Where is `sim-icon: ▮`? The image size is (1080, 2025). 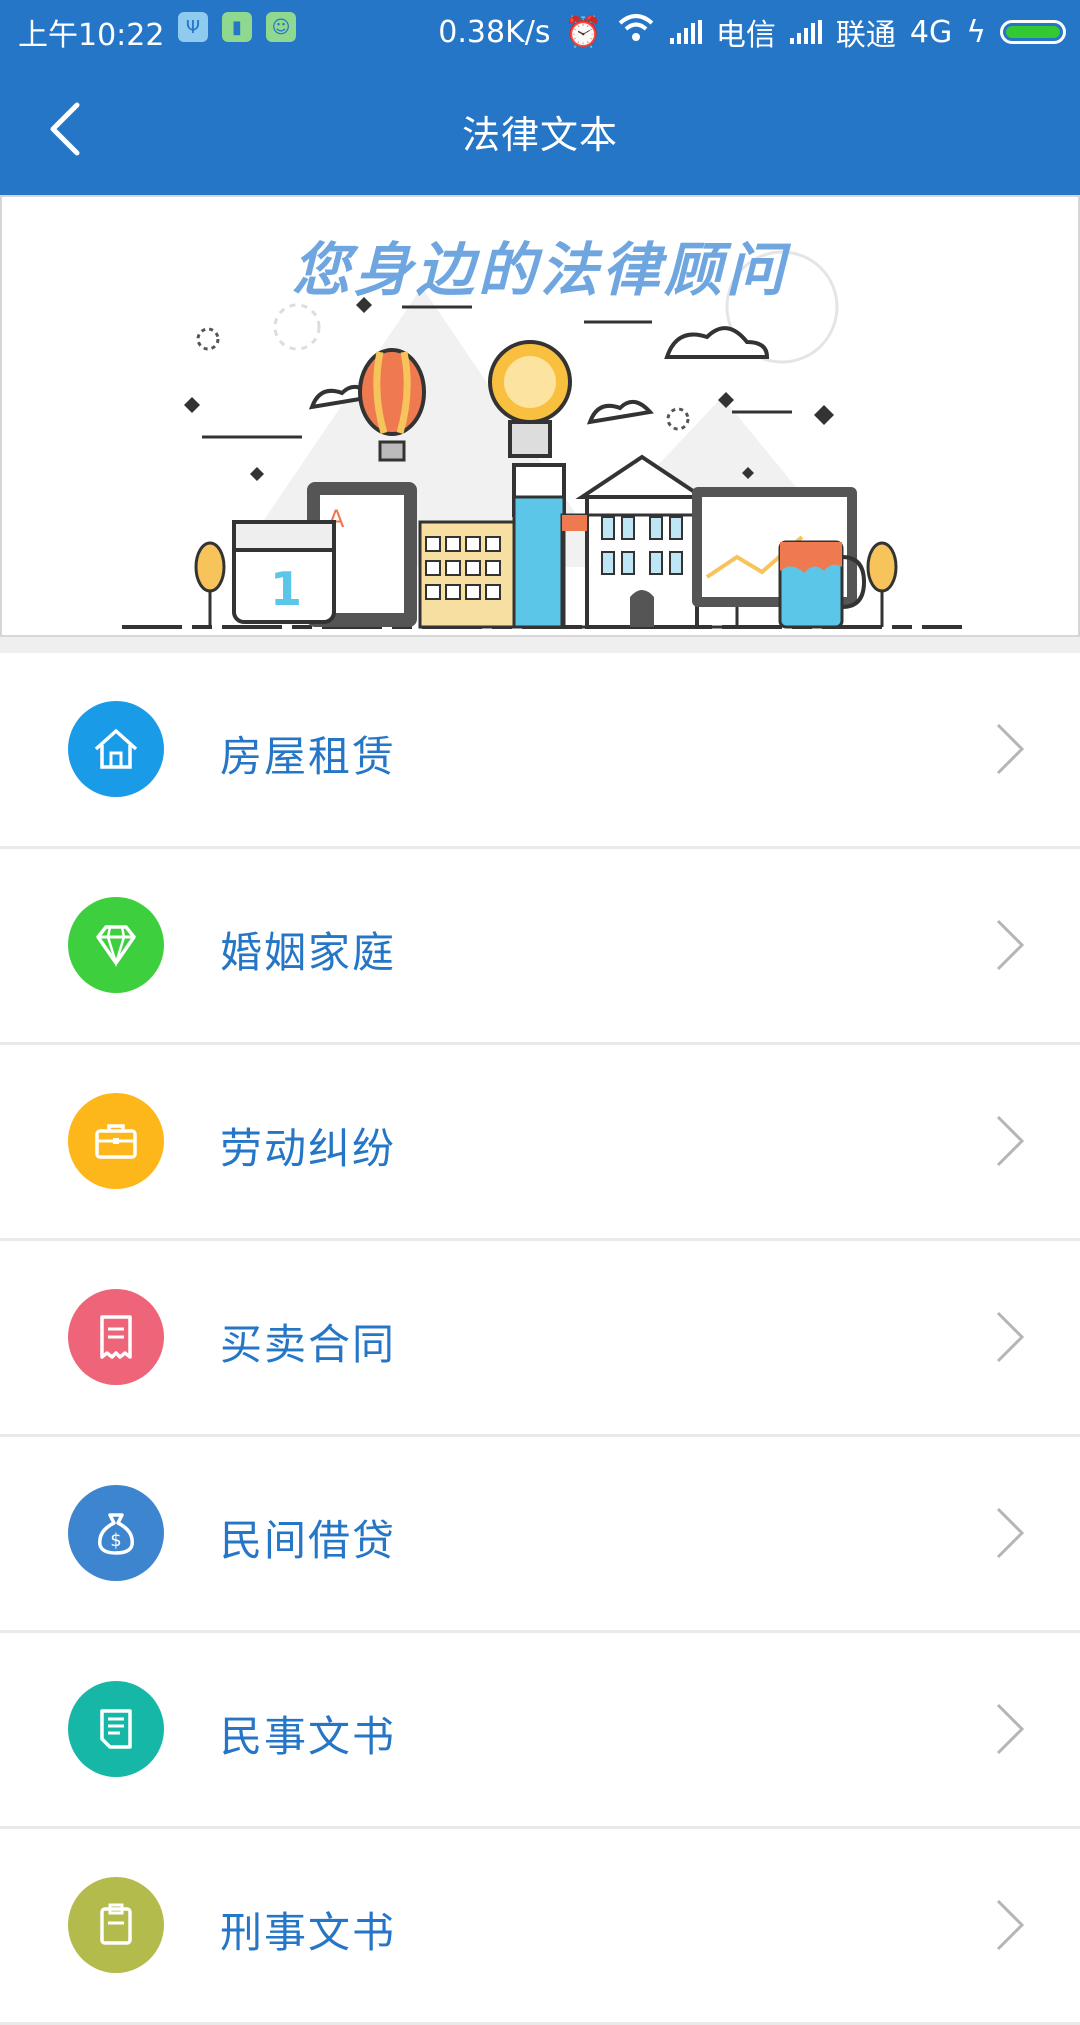
sim-icon: ▮ is located at coordinates (237, 27).